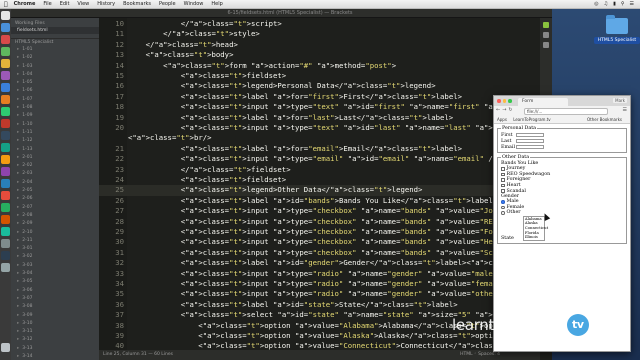  I want to click on minimize-icon, so click(504, 101).